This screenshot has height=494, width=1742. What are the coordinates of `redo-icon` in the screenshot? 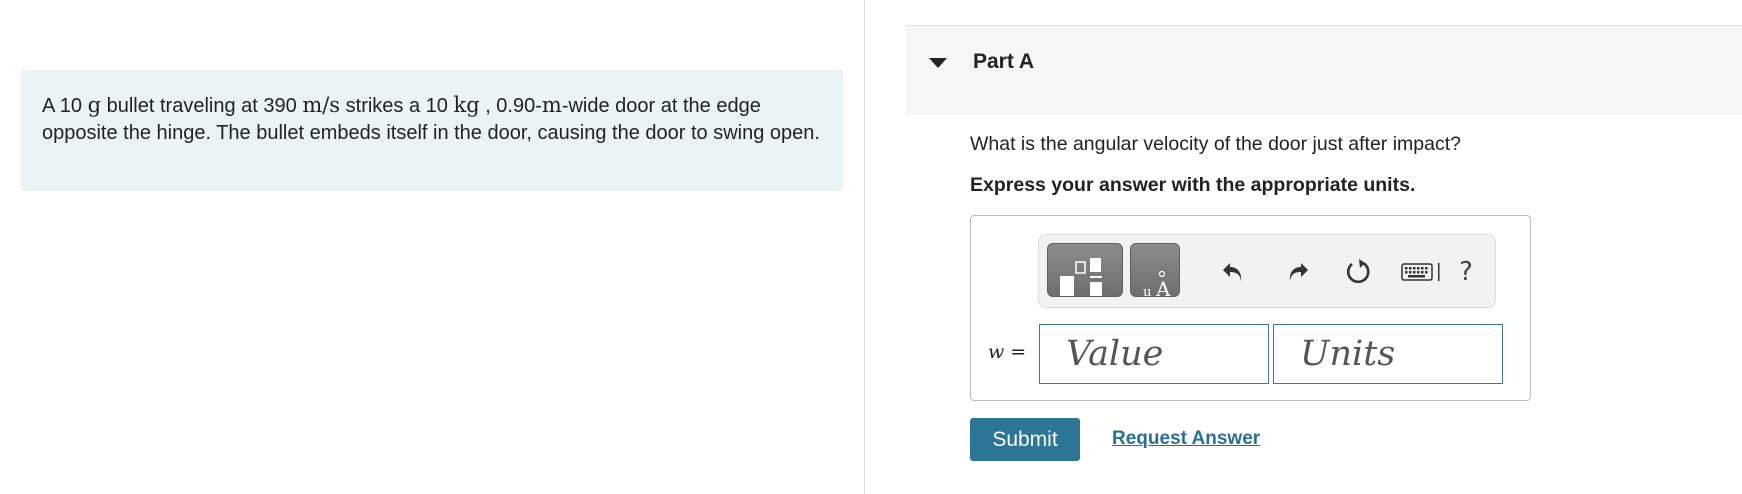 It's located at (1298, 272).